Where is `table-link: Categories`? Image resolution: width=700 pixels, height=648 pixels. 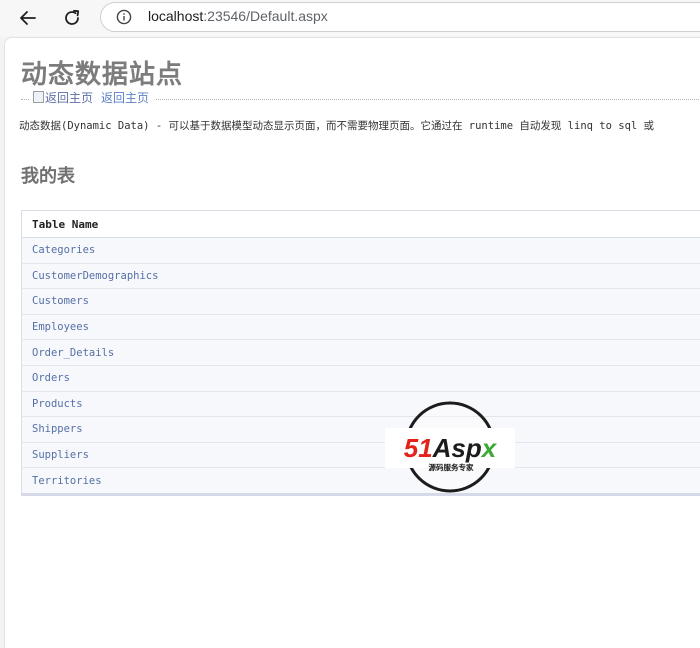 table-link: Categories is located at coordinates (361, 251).